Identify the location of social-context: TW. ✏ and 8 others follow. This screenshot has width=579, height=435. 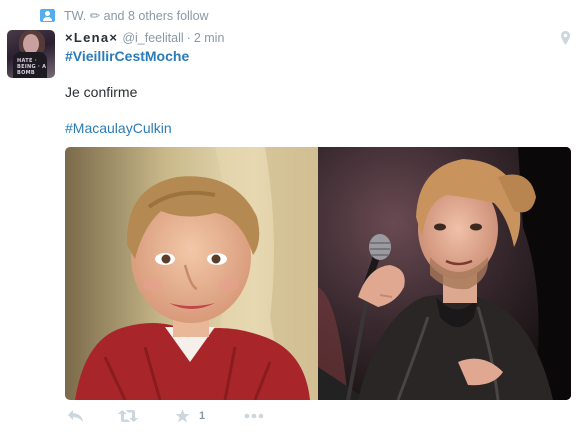
(124, 15).